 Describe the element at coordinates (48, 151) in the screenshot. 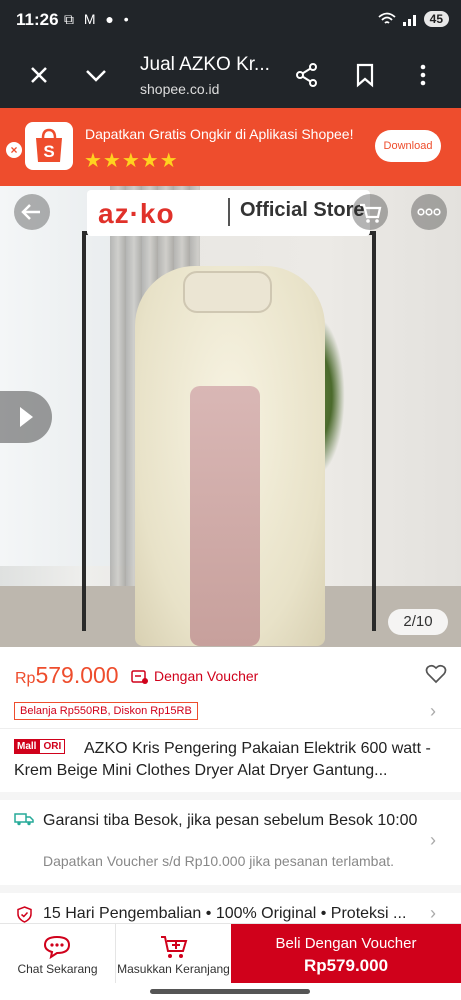

I see `logo-letter: S` at that location.